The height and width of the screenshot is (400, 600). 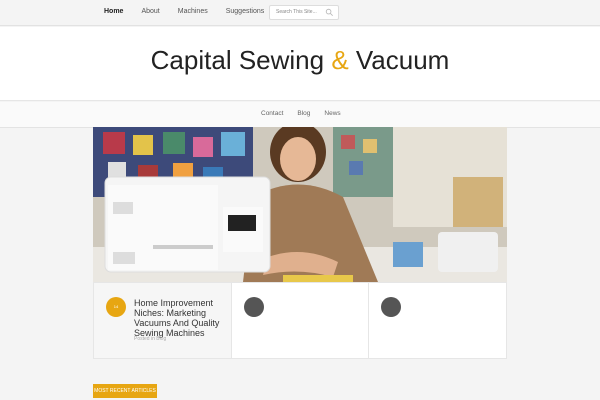 I want to click on top-nav: Home About Machines Suggestions, so click(x=193, y=12).